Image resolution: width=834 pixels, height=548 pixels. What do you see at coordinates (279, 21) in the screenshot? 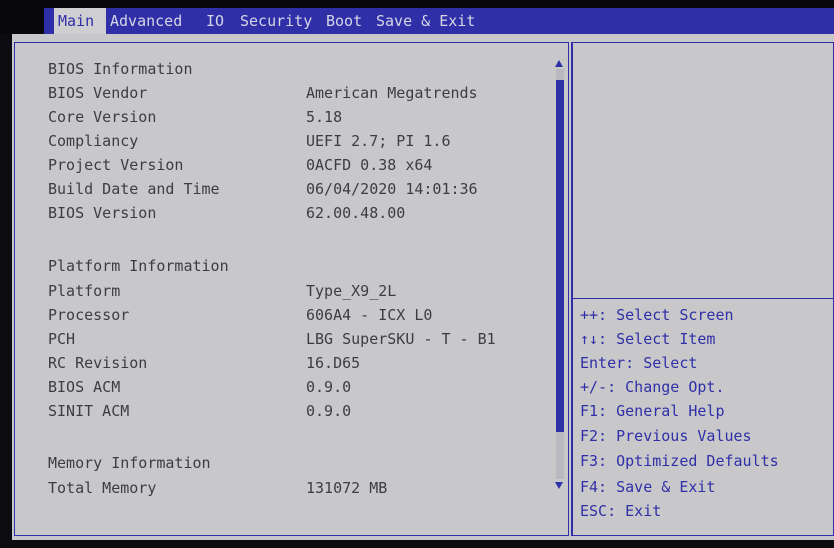
I see `tab-security: Security` at bounding box center [279, 21].